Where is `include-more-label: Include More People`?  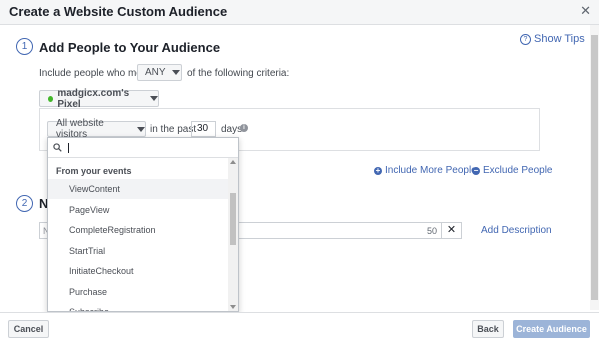 include-more-label: Include More People is located at coordinates (431, 170).